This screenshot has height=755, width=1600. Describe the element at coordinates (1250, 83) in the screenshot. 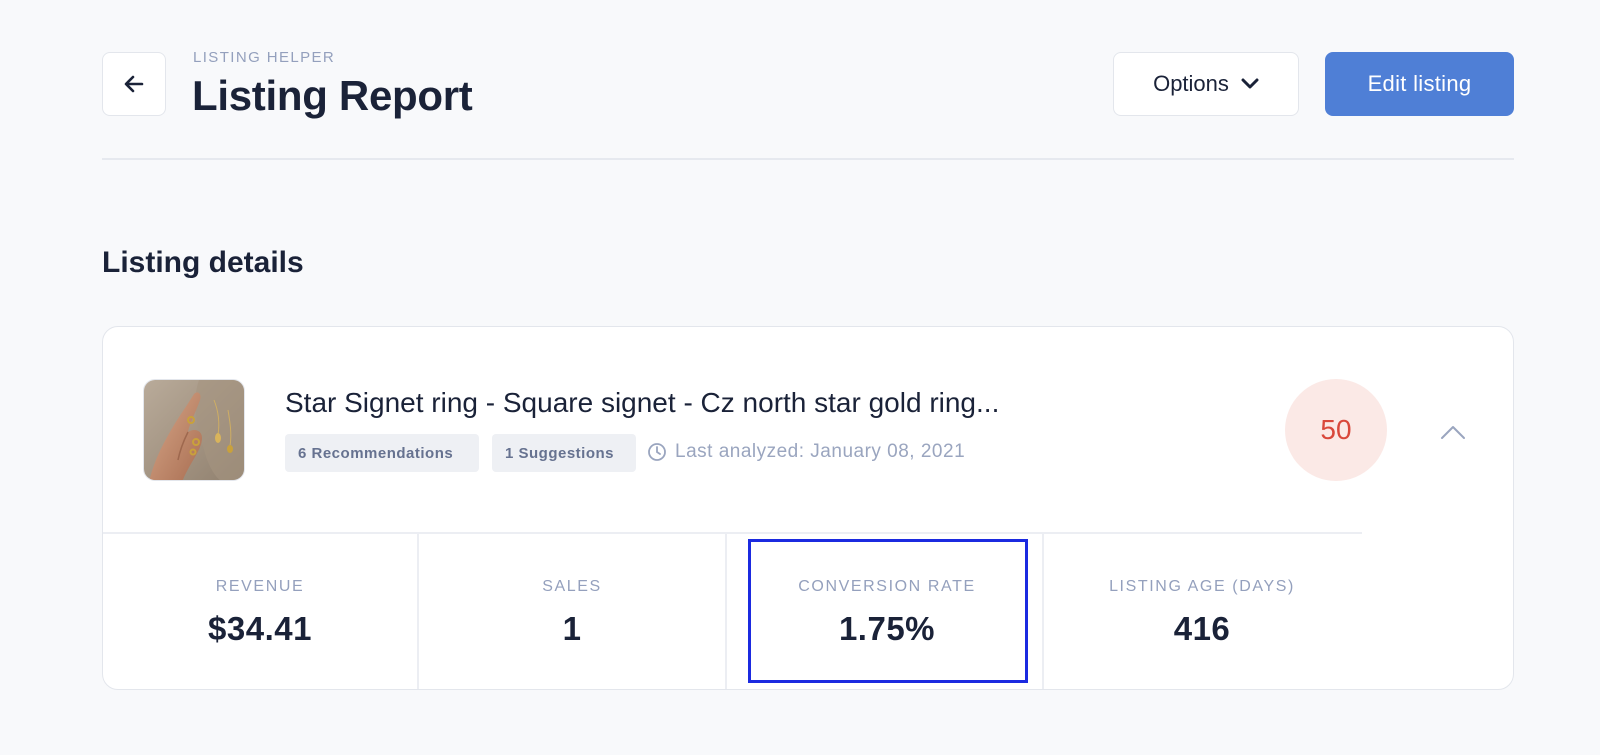

I see `chevron-down-icon` at that location.